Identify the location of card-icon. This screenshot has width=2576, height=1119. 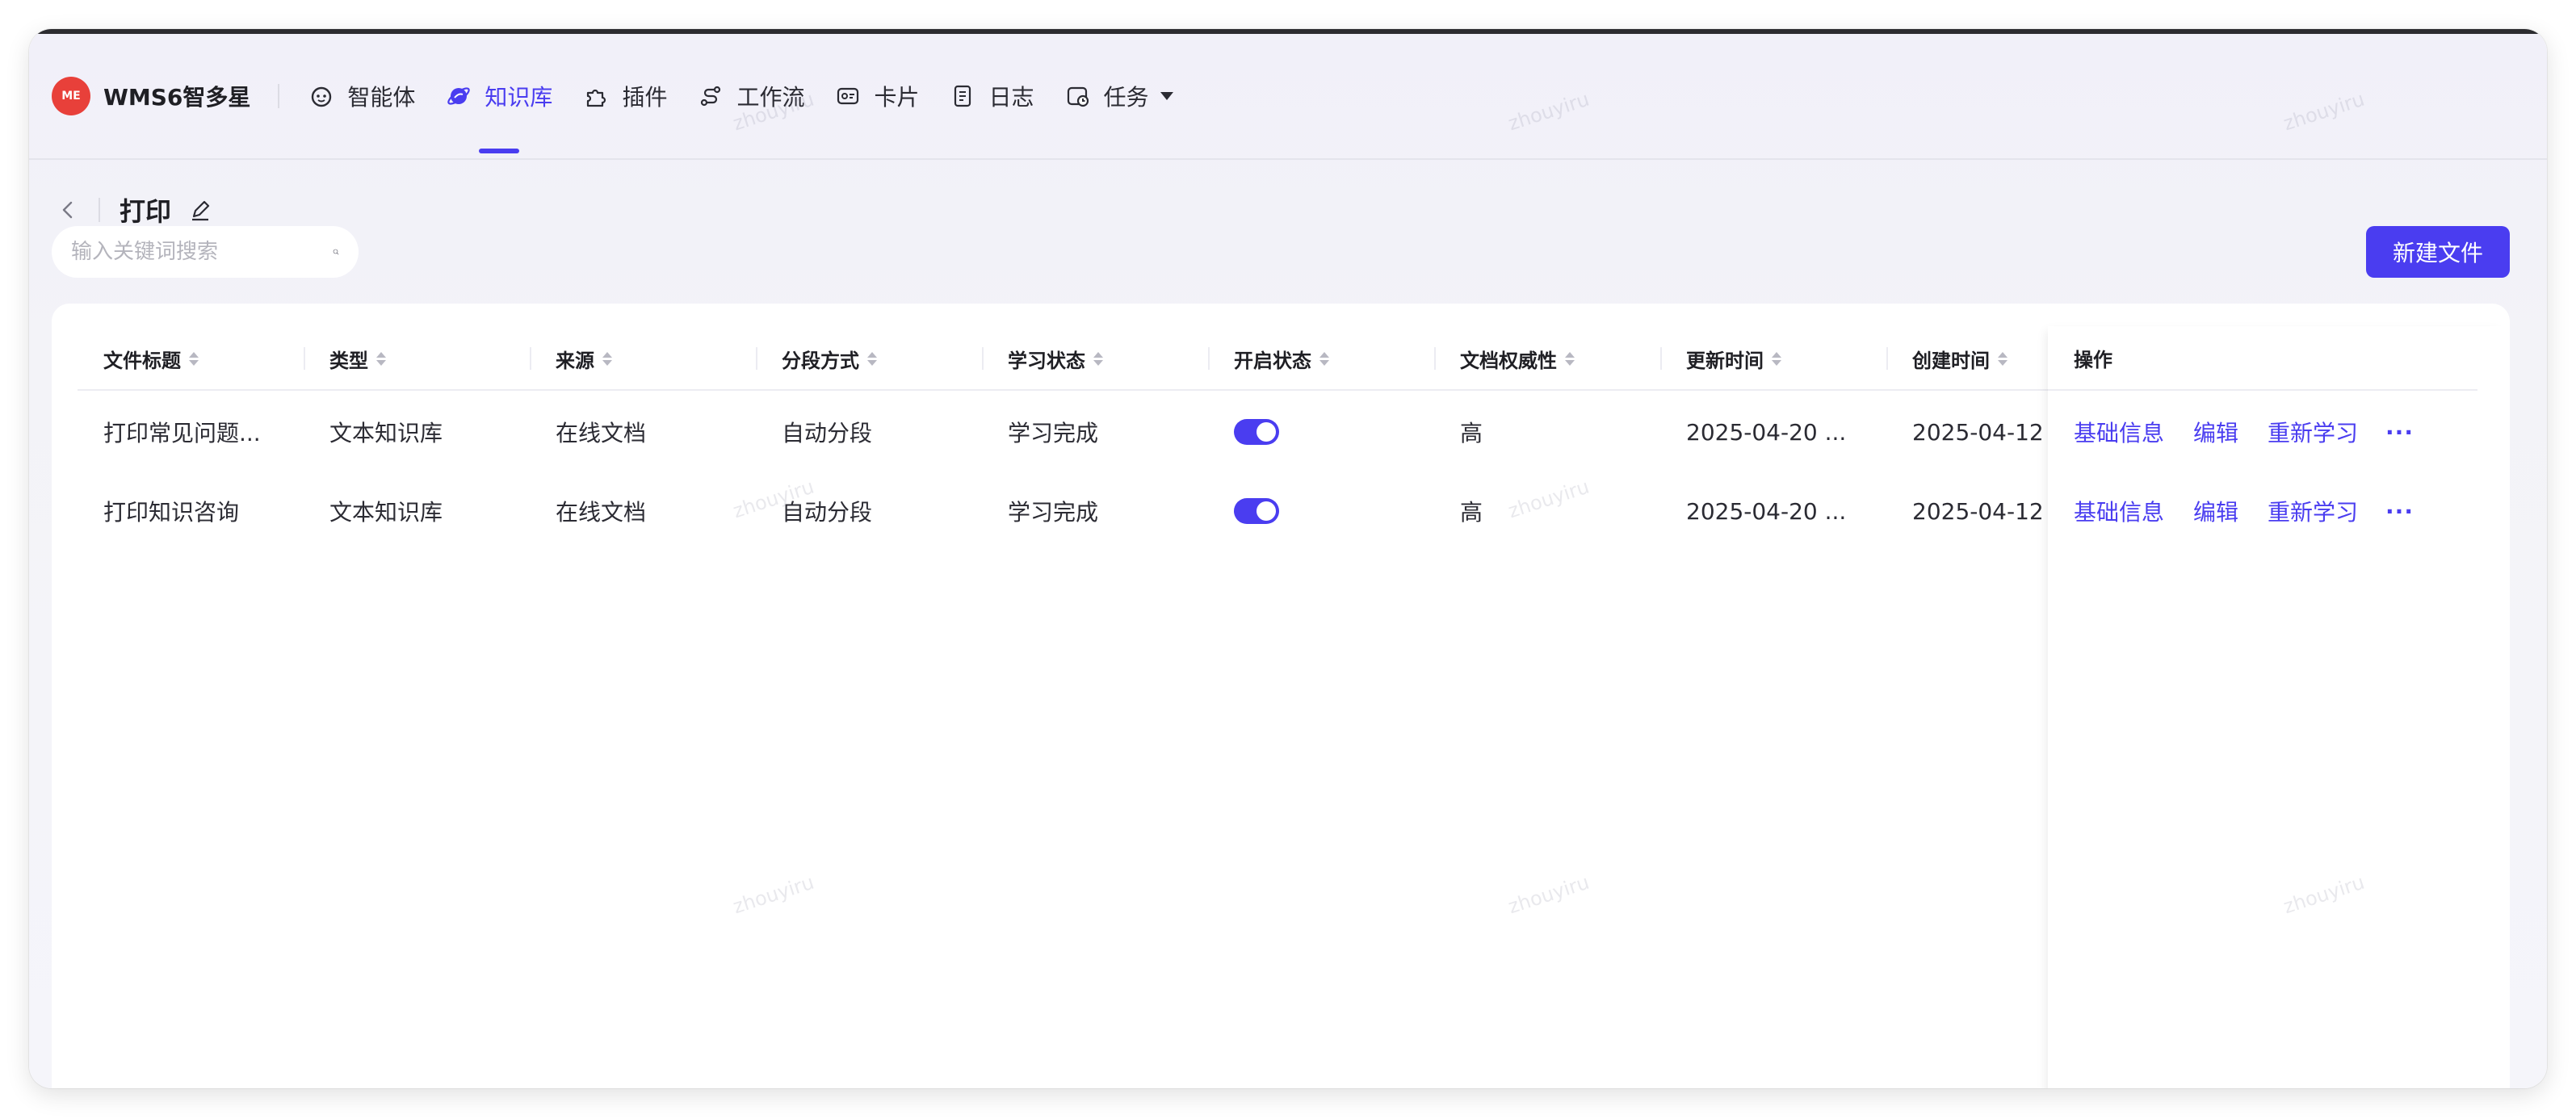
(848, 96).